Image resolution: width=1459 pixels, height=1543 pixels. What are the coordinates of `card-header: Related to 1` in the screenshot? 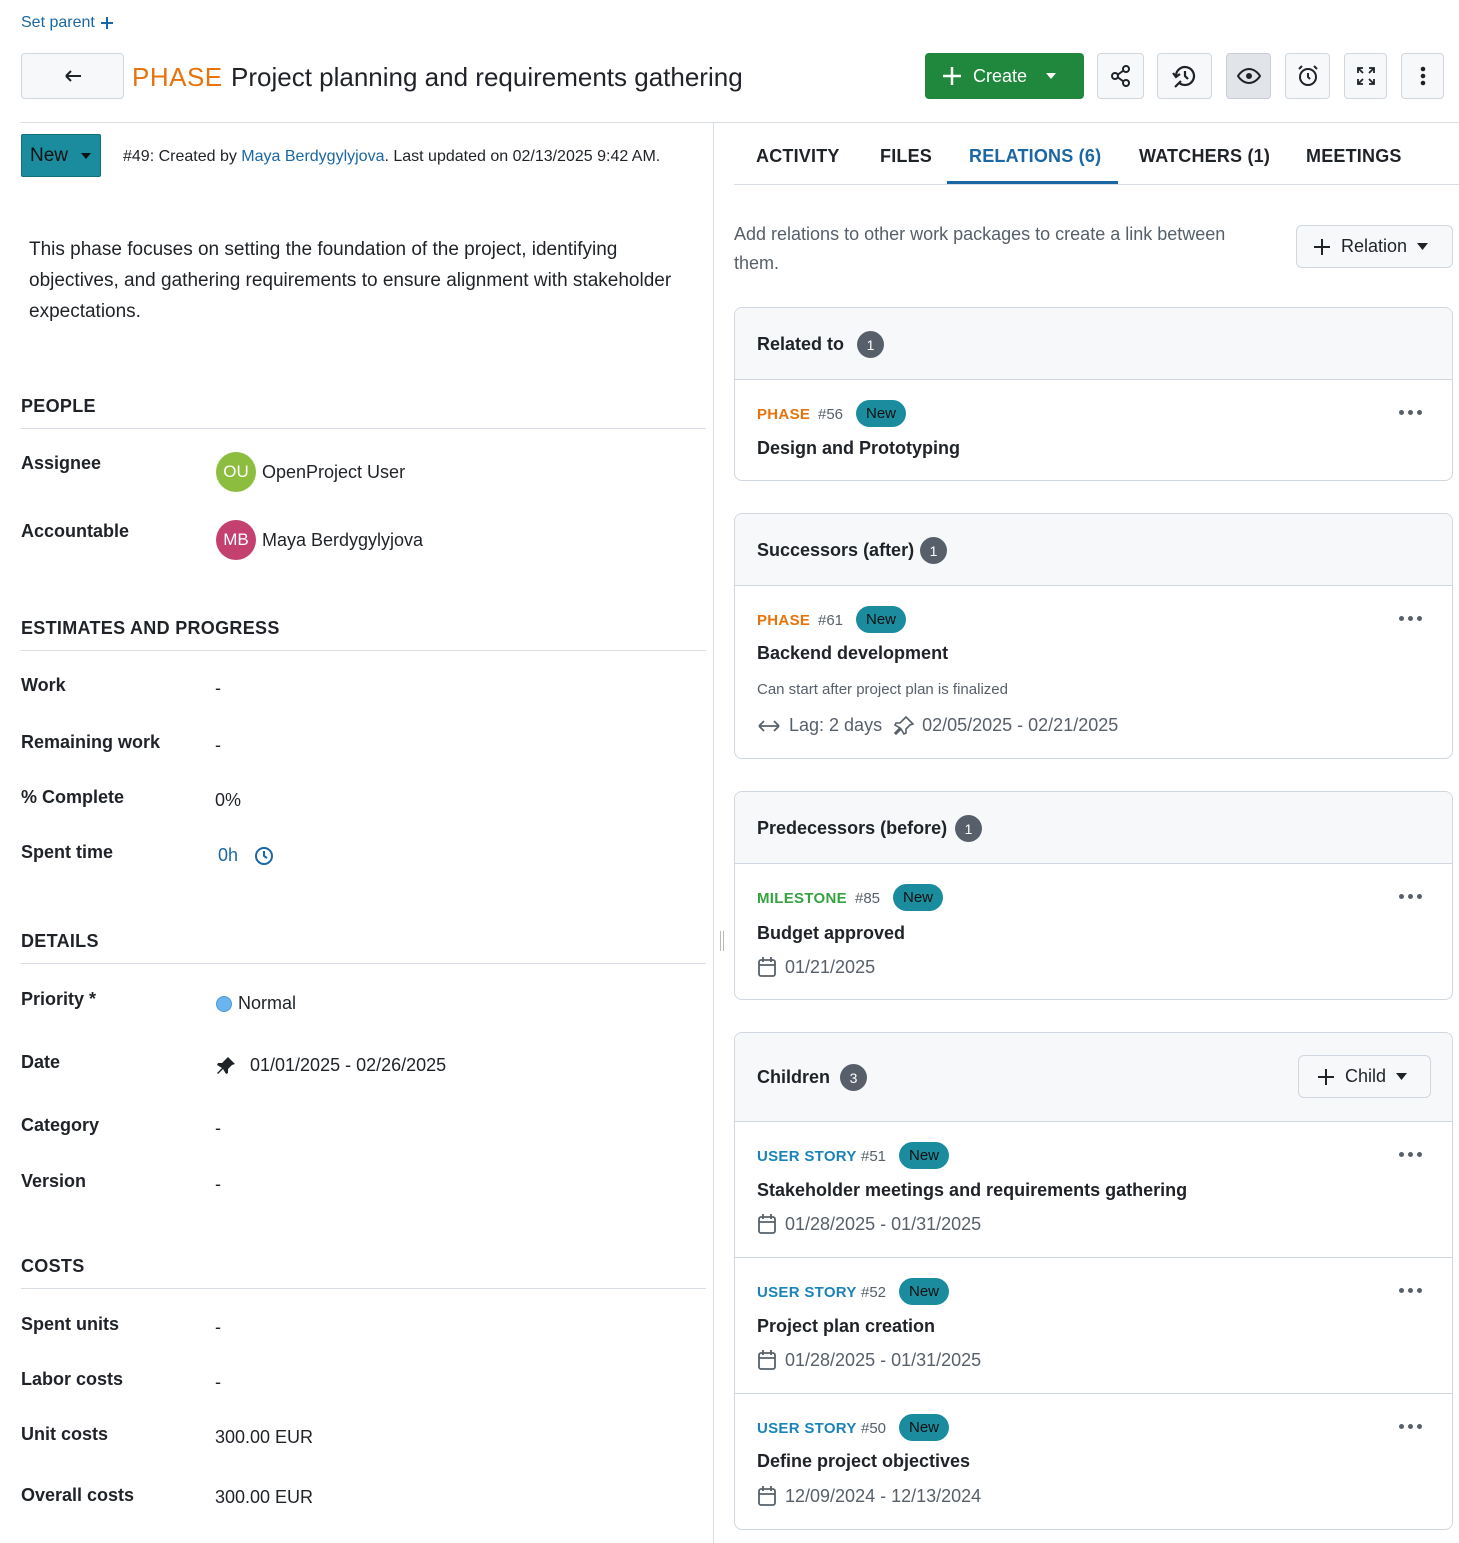 It's located at (1093, 344).